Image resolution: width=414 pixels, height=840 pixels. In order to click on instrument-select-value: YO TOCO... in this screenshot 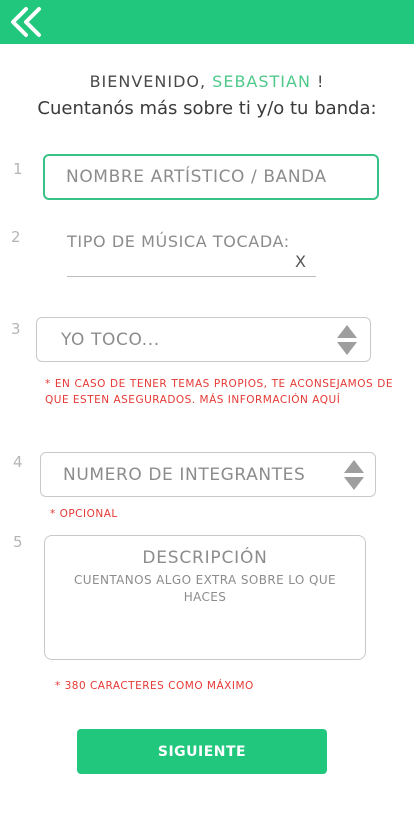, I will do `click(110, 339)`.